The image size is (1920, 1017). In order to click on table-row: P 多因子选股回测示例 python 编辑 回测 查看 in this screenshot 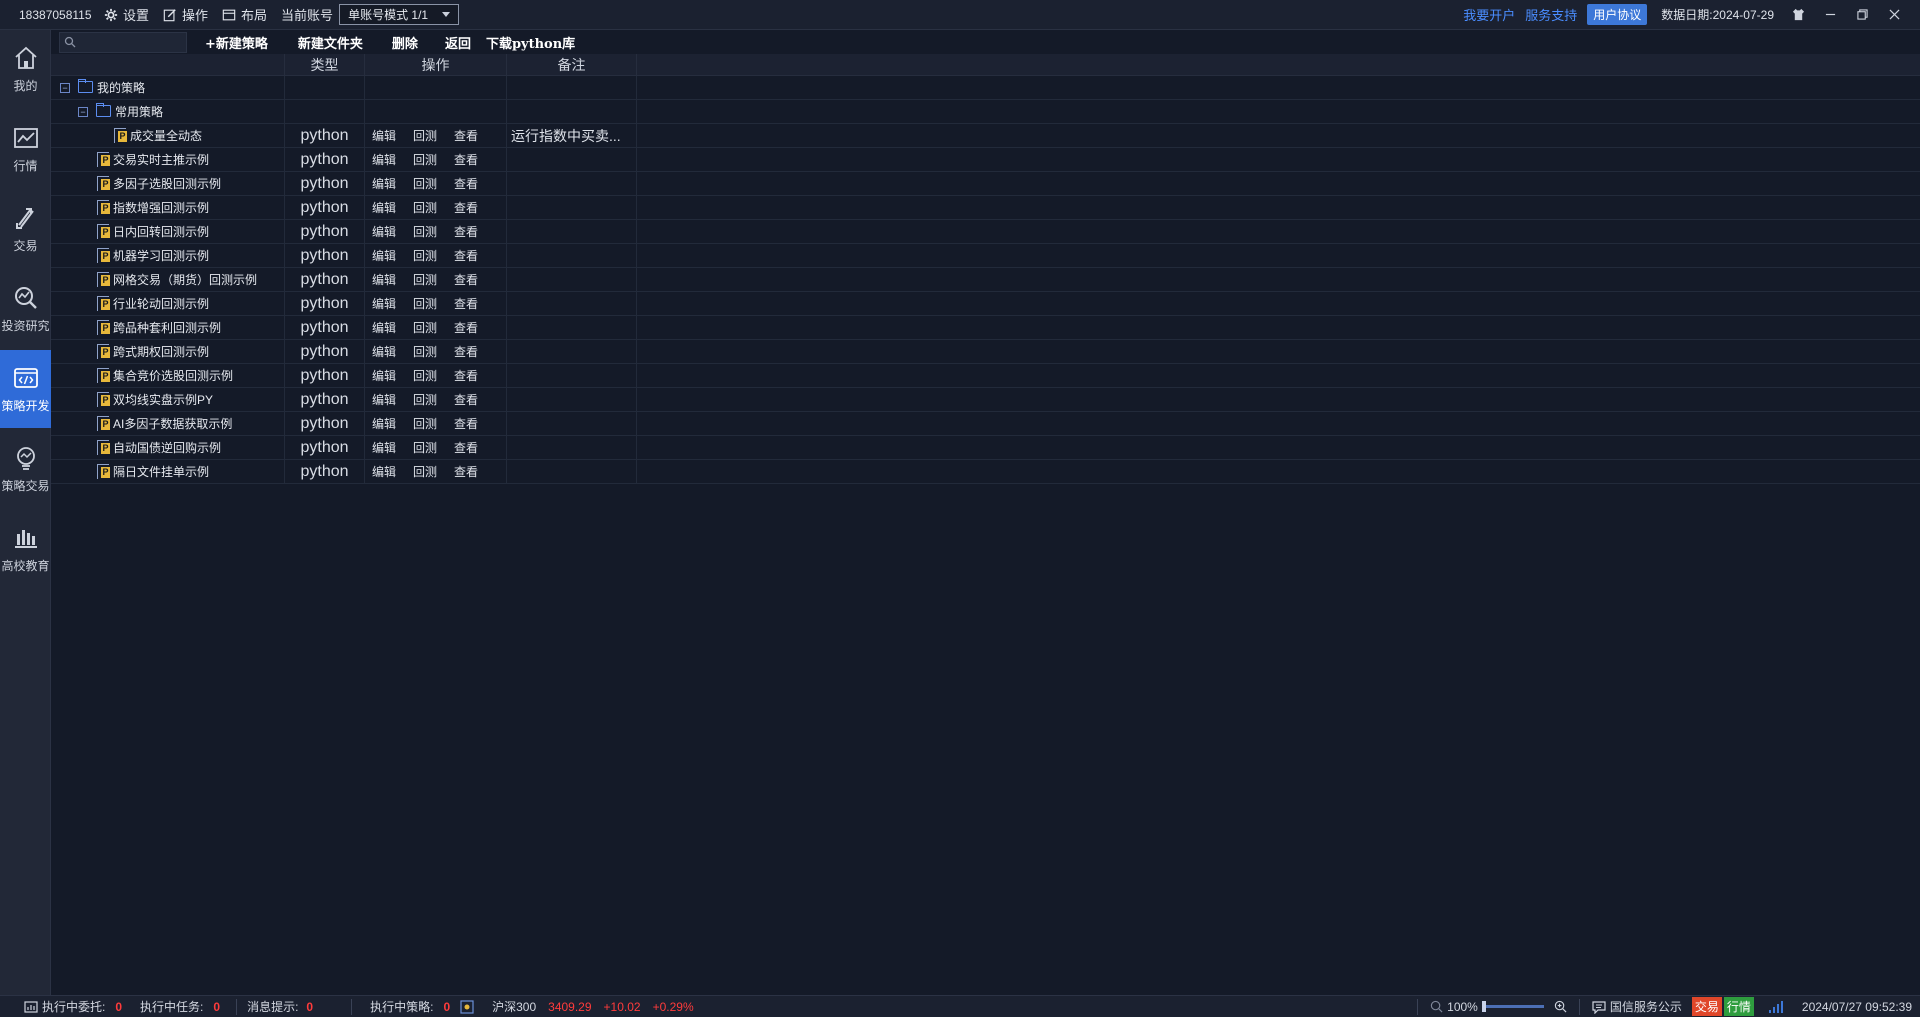, I will do `click(985, 184)`.